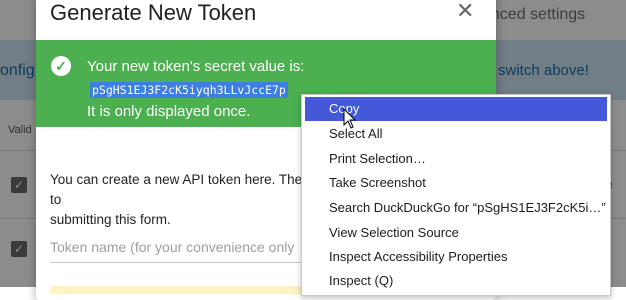  Describe the element at coordinates (350, 118) in the screenshot. I see `mouse-pointer-icon` at that location.